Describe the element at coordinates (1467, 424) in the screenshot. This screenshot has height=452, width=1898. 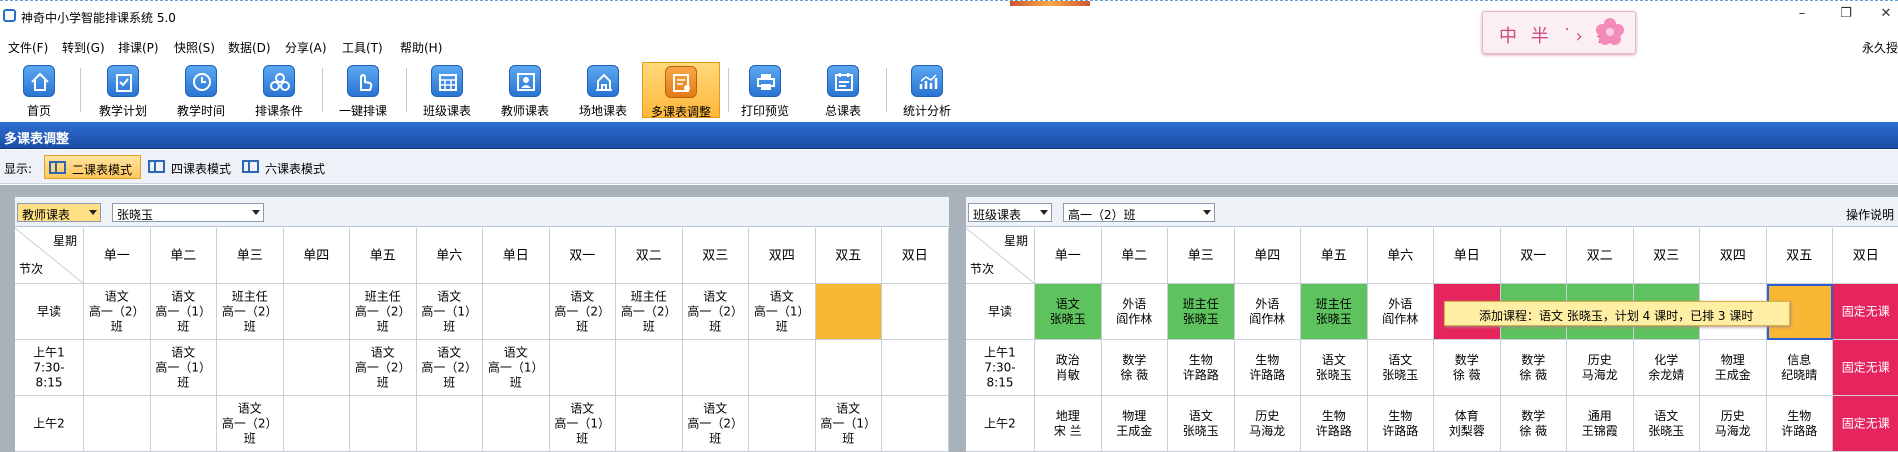
I see `timetable-cell: 体育 刘梨蓉` at that location.